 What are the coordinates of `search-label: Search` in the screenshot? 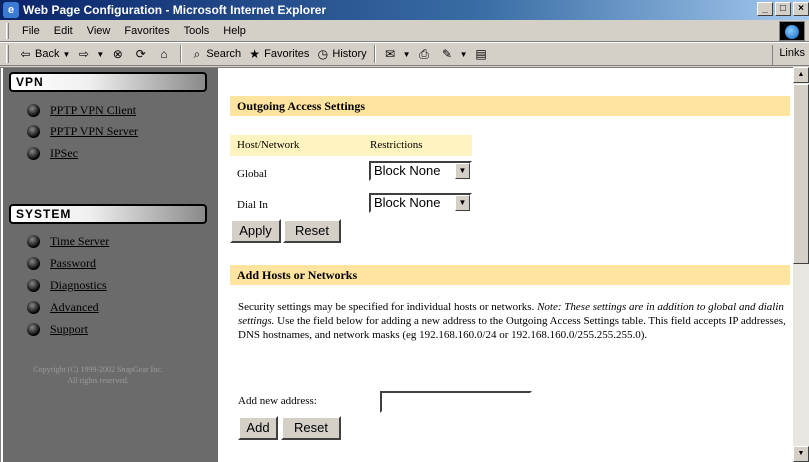 It's located at (224, 54).